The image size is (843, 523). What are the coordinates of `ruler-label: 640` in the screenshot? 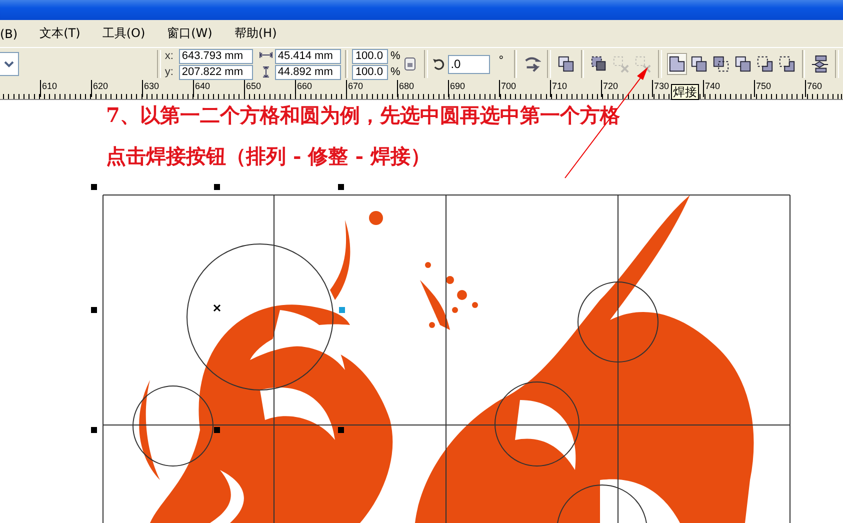 It's located at (218, 88).